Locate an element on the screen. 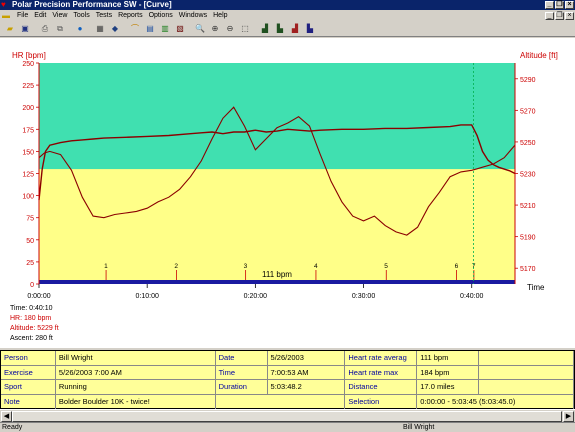  save-icon: ▣ is located at coordinates (25, 28).